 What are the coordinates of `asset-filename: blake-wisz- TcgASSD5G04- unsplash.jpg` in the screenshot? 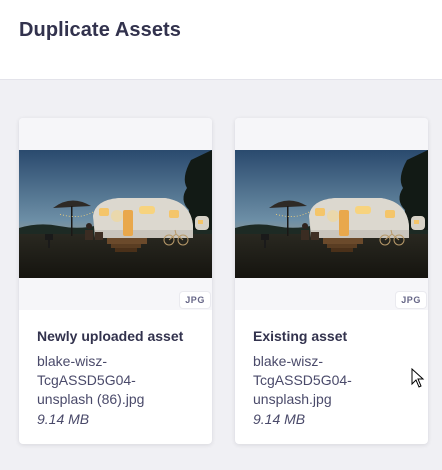 It's located at (335, 380).